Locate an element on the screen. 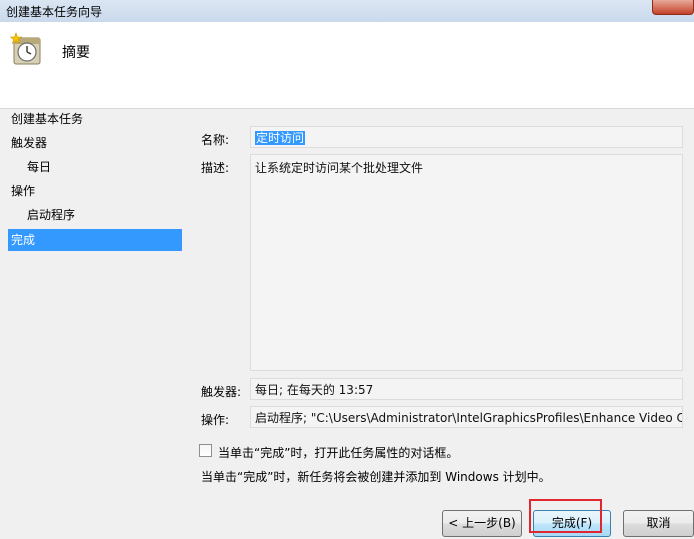  trigger-label: 触发器: is located at coordinates (221, 392).